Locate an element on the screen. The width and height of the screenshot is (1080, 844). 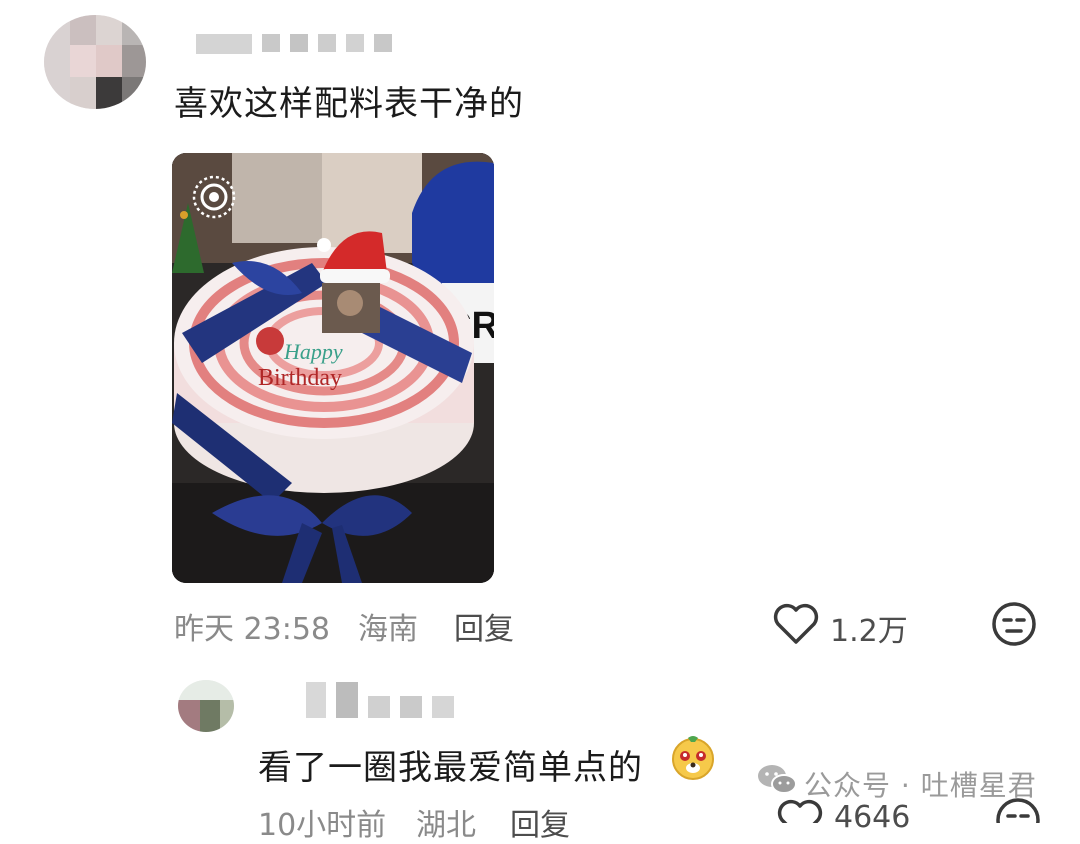
smiling-dog-emoji is located at coordinates (693, 757).